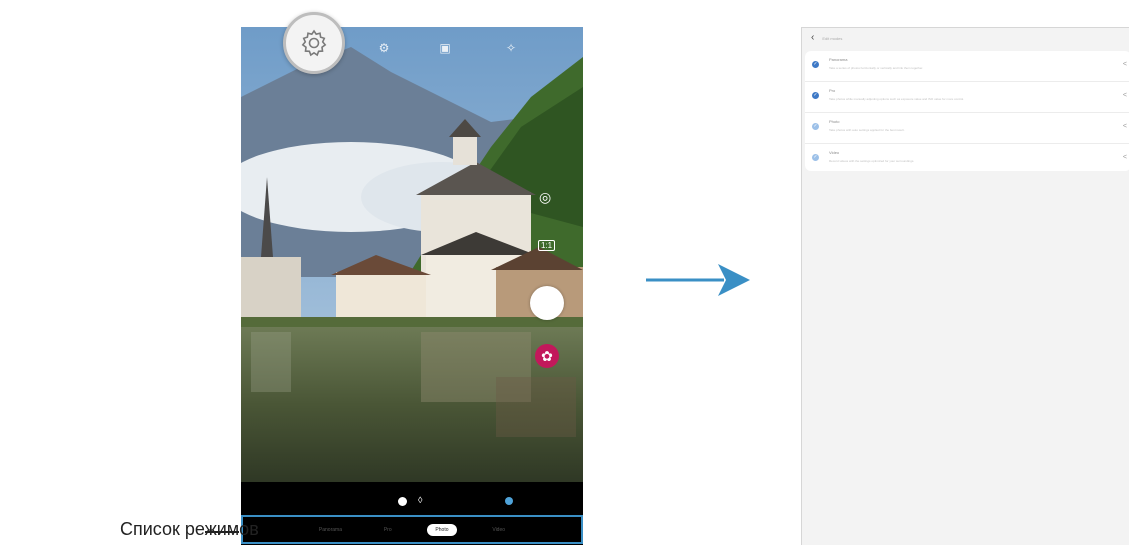  I want to click on settings-magnifier, so click(314, 43).